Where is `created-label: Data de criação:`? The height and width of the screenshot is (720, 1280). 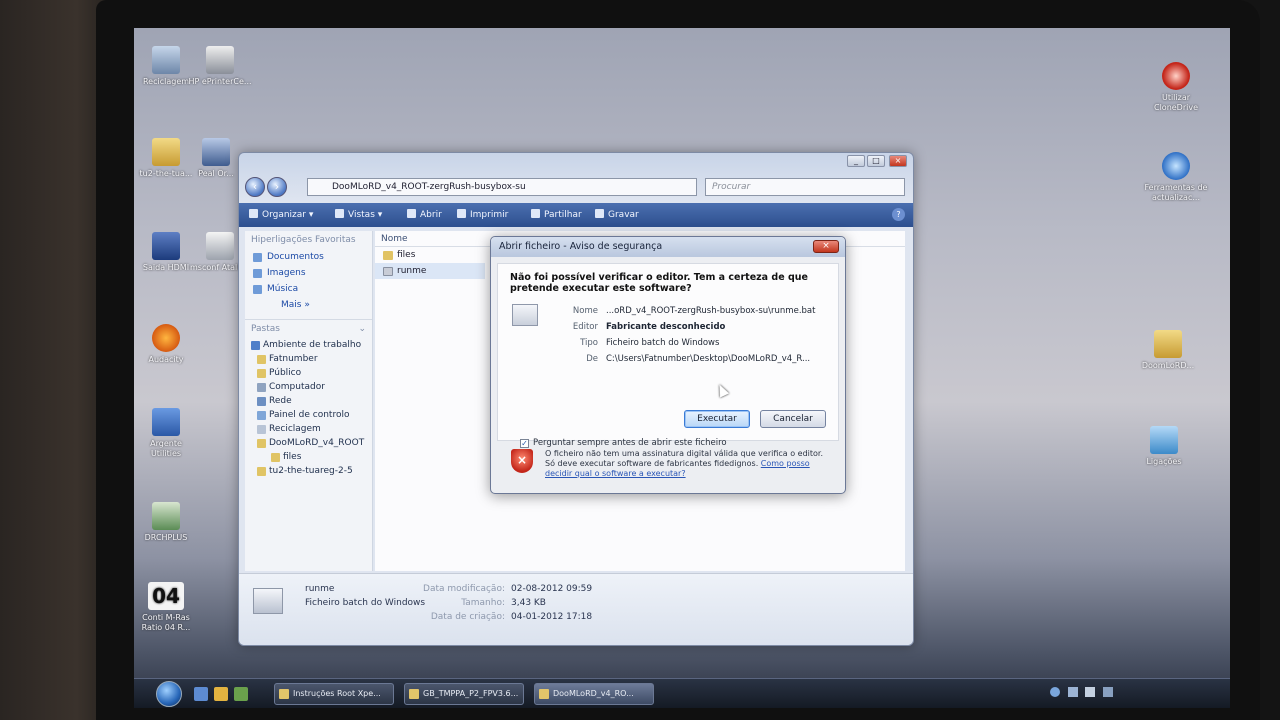 created-label: Data de criação: is located at coordinates (467, 617).